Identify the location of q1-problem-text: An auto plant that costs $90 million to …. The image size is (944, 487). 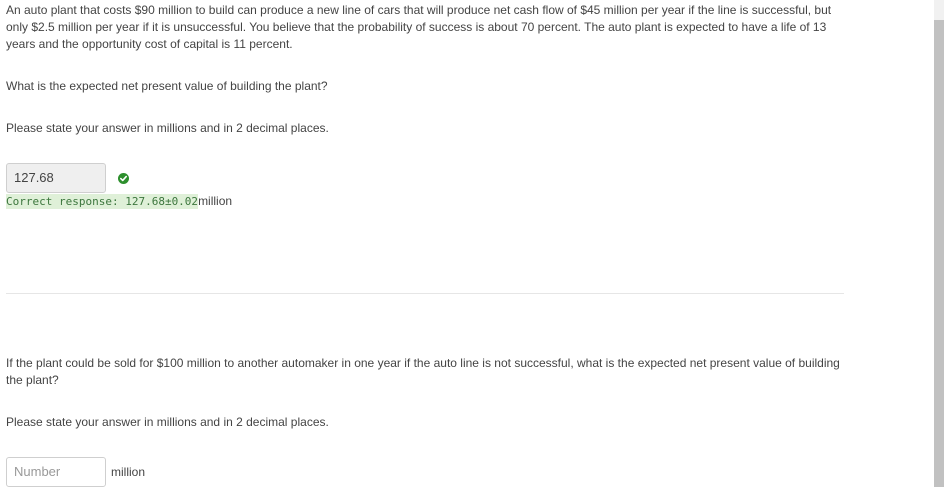
(419, 27).